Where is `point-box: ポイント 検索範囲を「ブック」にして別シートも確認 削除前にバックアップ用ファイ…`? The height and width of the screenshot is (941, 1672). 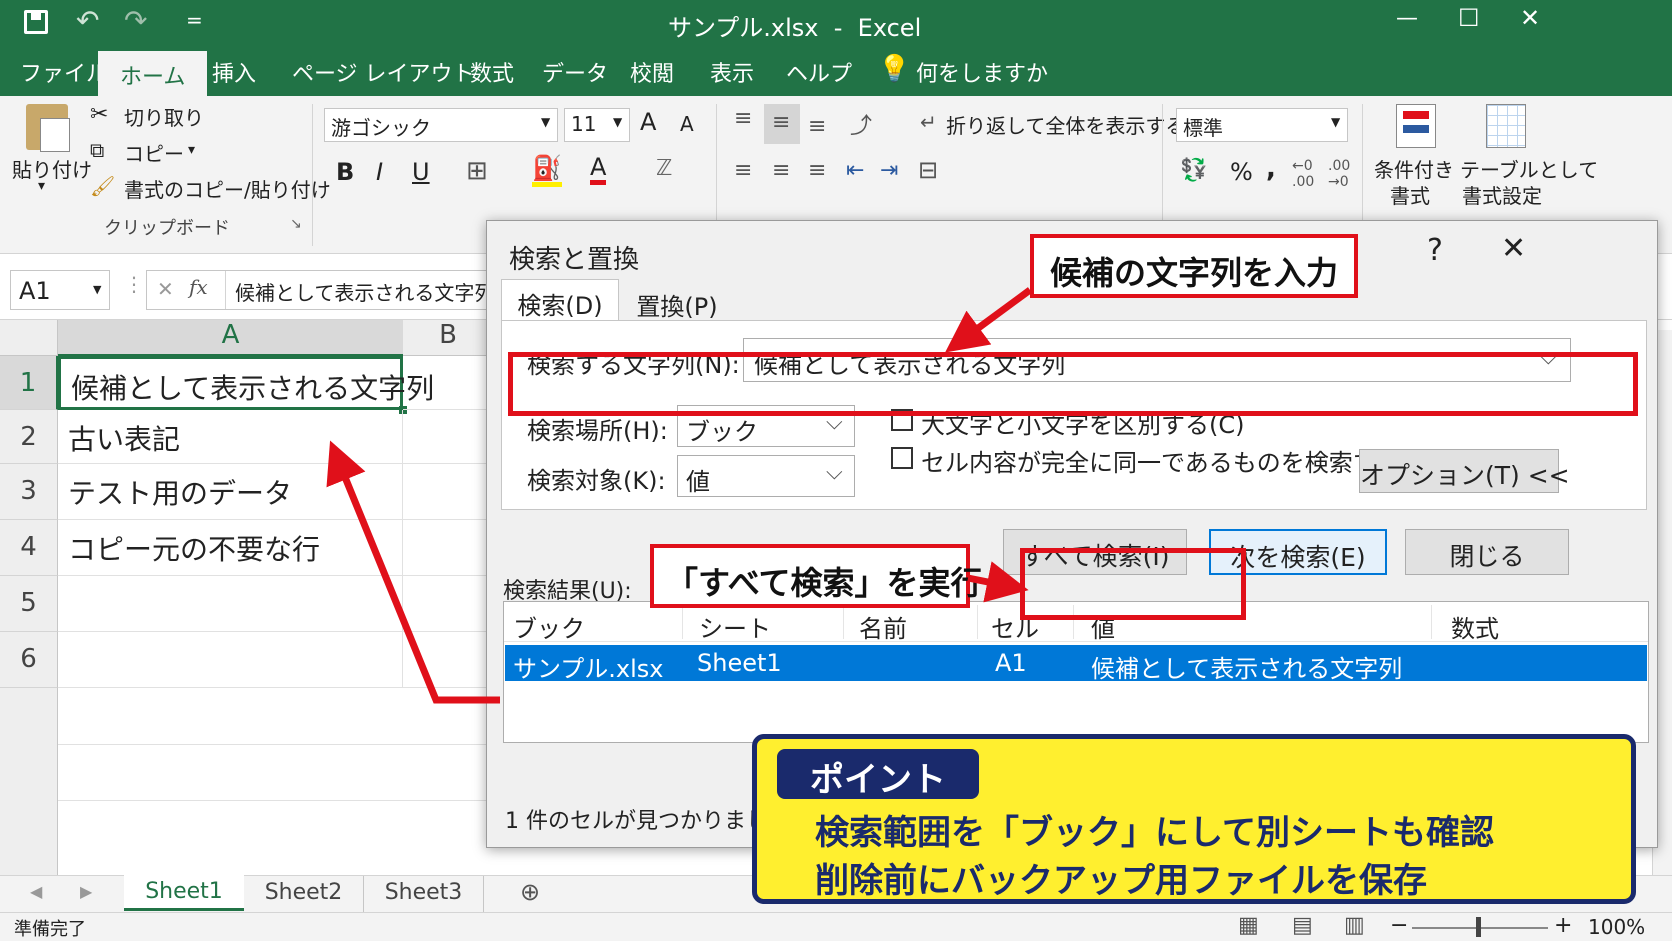 point-box: ポイント 検索範囲を「ブック」にして別シートも確認 削除前にバックアップ用ファイ… is located at coordinates (1194, 819).